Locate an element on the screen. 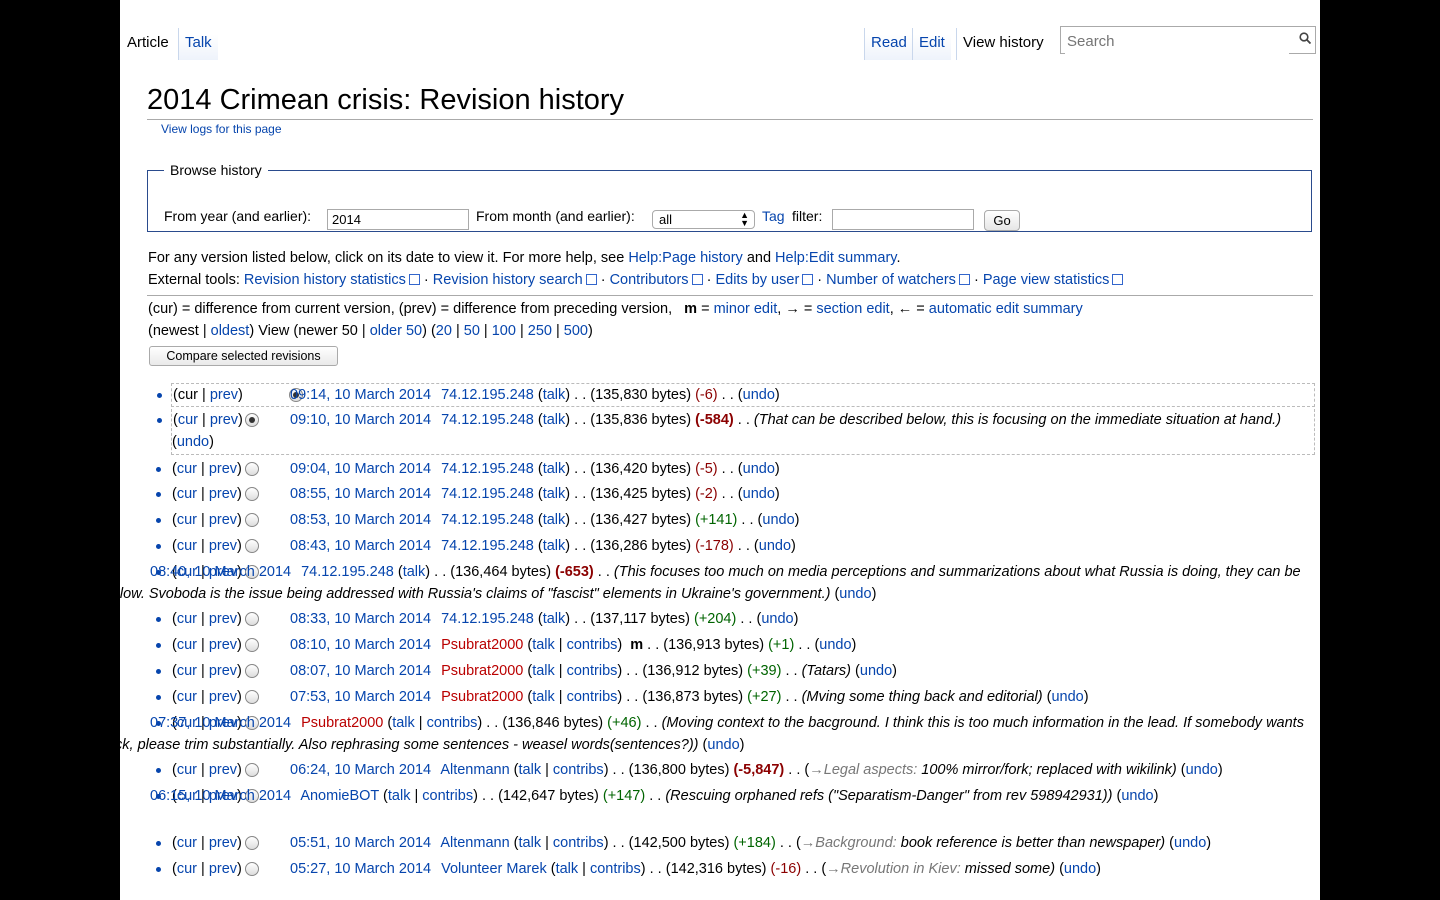  search-icon is located at coordinates (1305, 38).